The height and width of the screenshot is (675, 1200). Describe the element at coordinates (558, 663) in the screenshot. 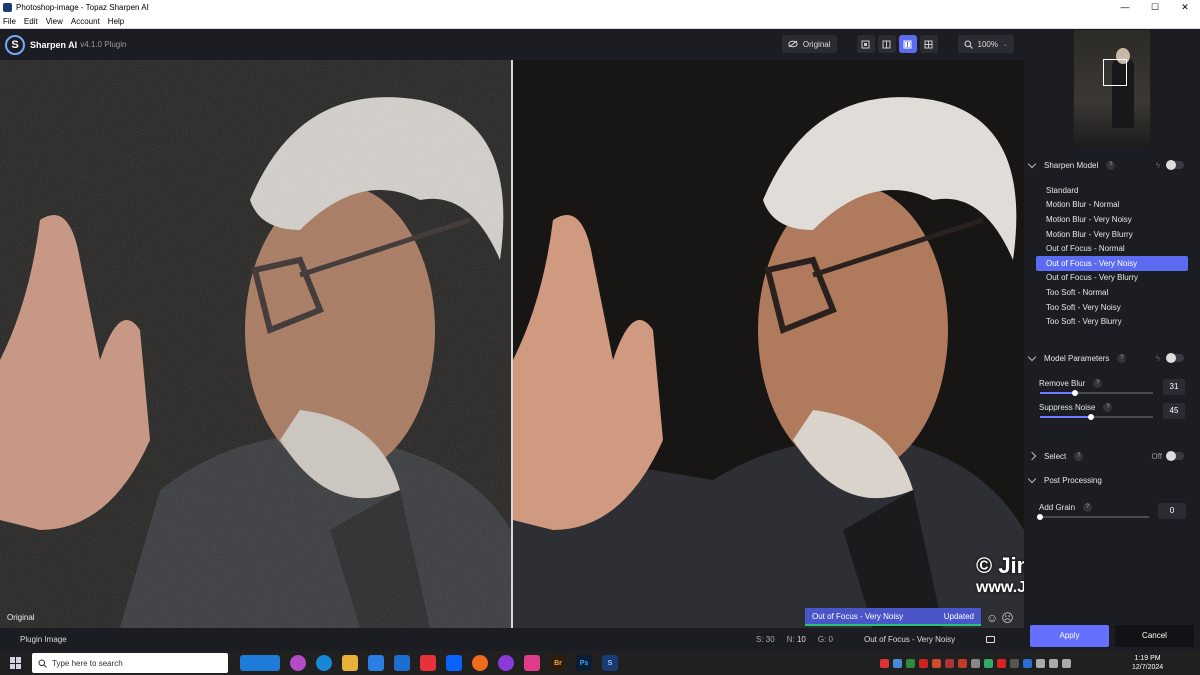

I see `bridge-icon: Br` at that location.